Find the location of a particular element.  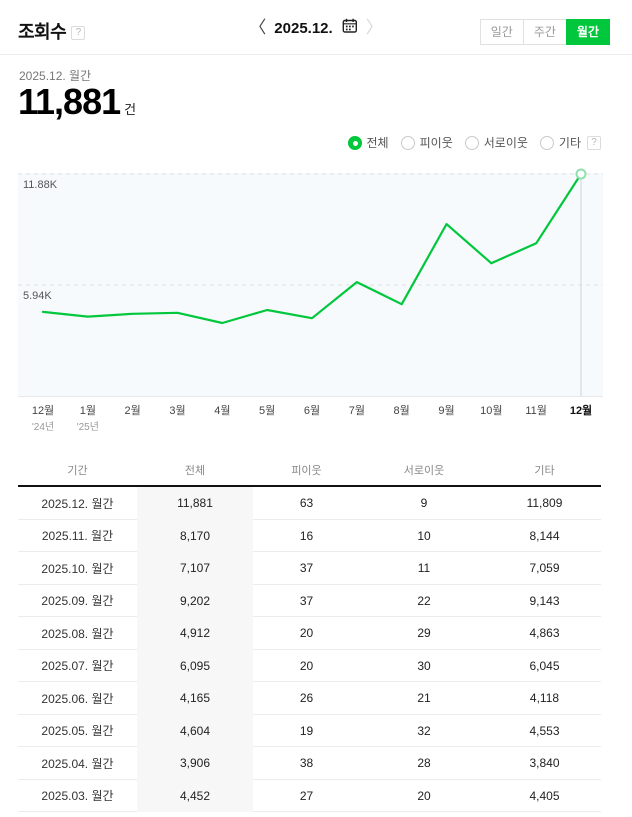

table-cell: 9,202 is located at coordinates (195, 600).